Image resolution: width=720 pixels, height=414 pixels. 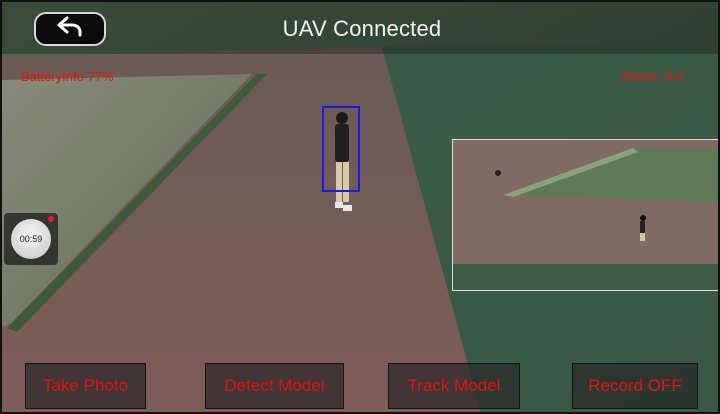 I want to click on timer-dial: 00:59, so click(x=31, y=239).